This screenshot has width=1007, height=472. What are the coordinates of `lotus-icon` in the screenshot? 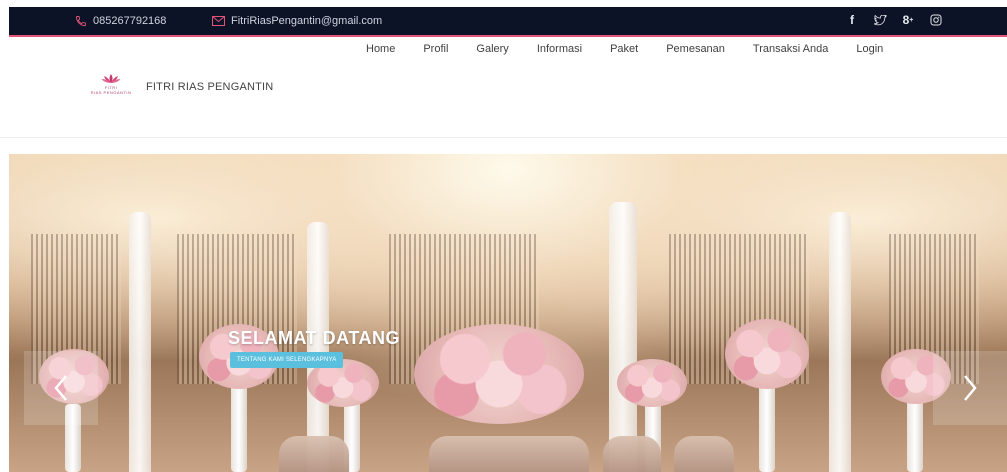 It's located at (111, 78).